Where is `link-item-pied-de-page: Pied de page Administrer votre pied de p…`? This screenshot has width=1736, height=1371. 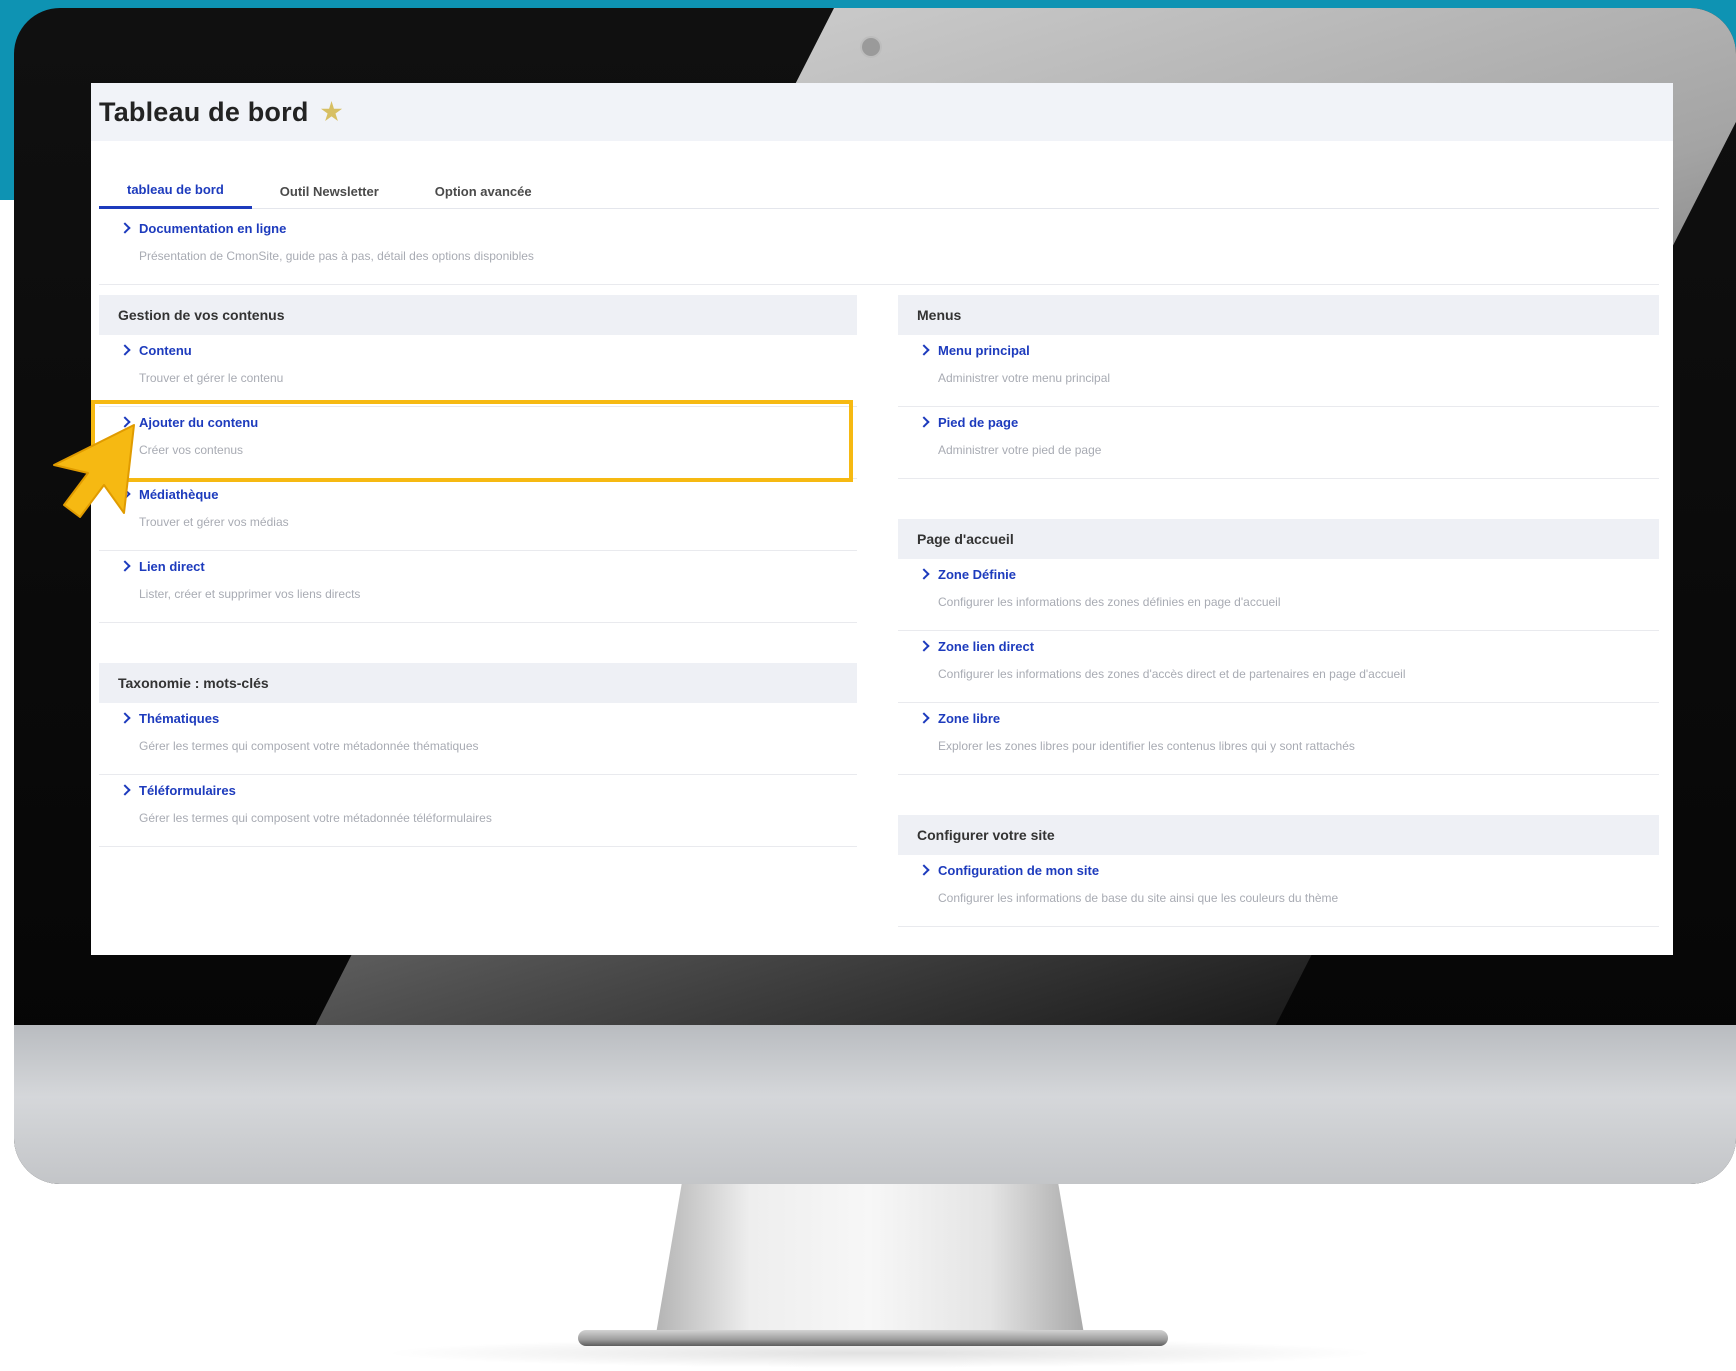 link-item-pied-de-page: Pied de page Administrer votre pied de p… is located at coordinates (1278, 443).